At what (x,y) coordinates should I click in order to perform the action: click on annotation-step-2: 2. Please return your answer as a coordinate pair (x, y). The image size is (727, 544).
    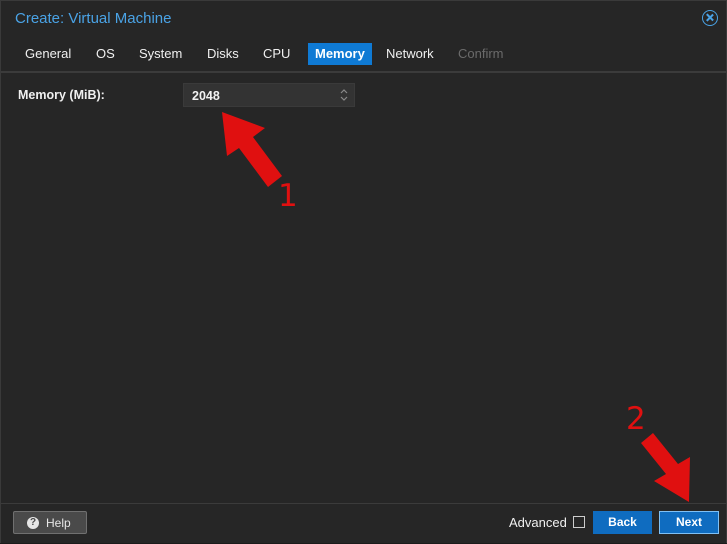
    Looking at the image, I should click on (636, 419).